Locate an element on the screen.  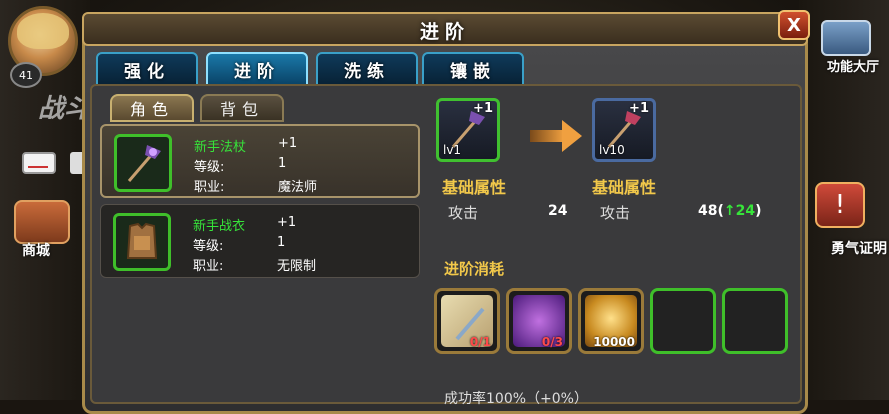
next-attr-title: 基础属性 is located at coordinates (624, 187).